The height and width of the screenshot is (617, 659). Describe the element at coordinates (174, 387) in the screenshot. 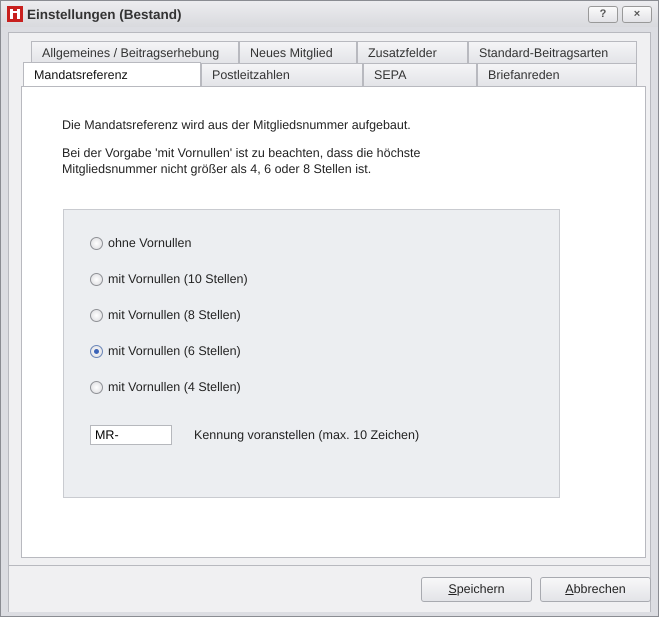

I see `option-label: mit Vornullen (4 Stellen)` at that location.